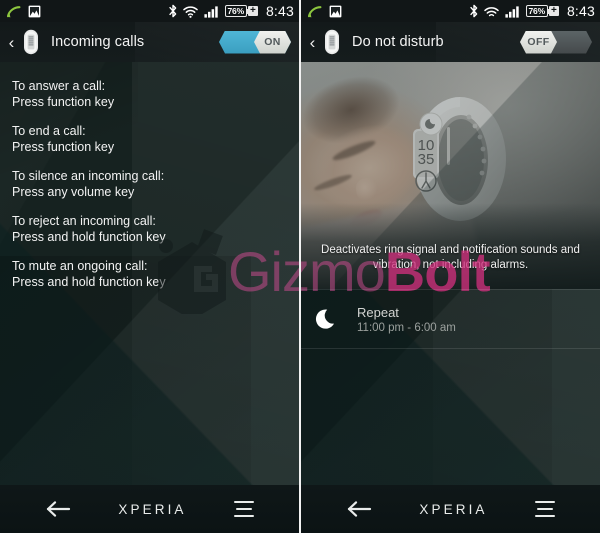 This screenshot has width=600, height=533. What do you see at coordinates (59, 86) in the screenshot?
I see `instruction-question: To answer a call:` at bounding box center [59, 86].